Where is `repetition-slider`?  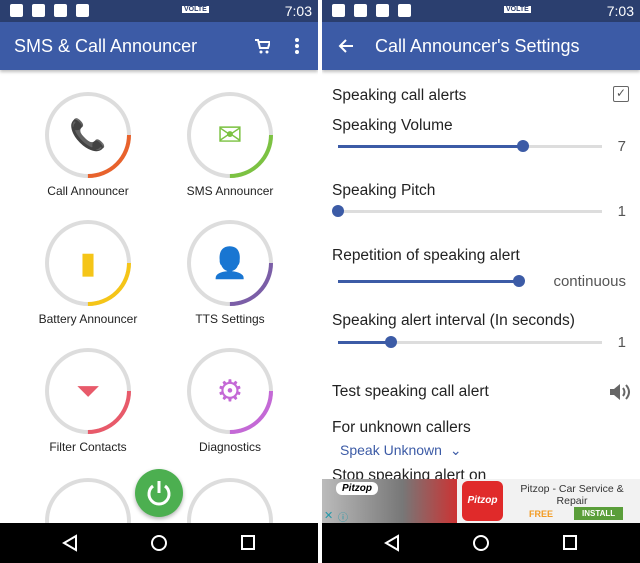
repetition-slider is located at coordinates (431, 281).